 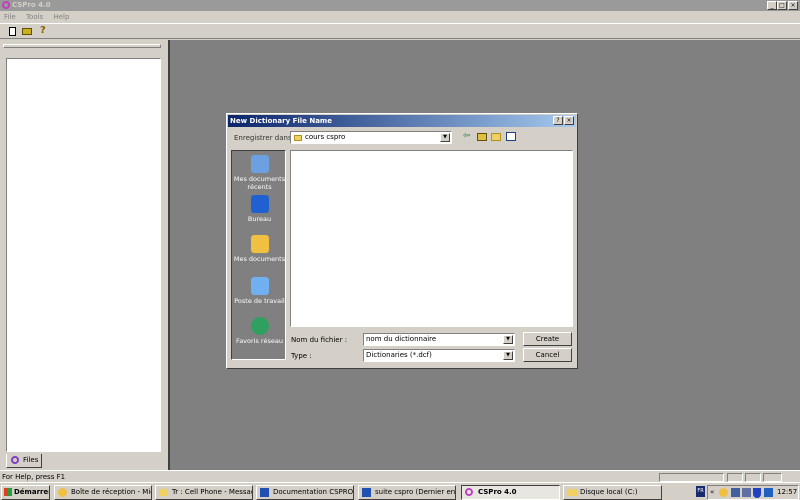 I want to click on monitor-tray-icon, so click(x=768, y=492).